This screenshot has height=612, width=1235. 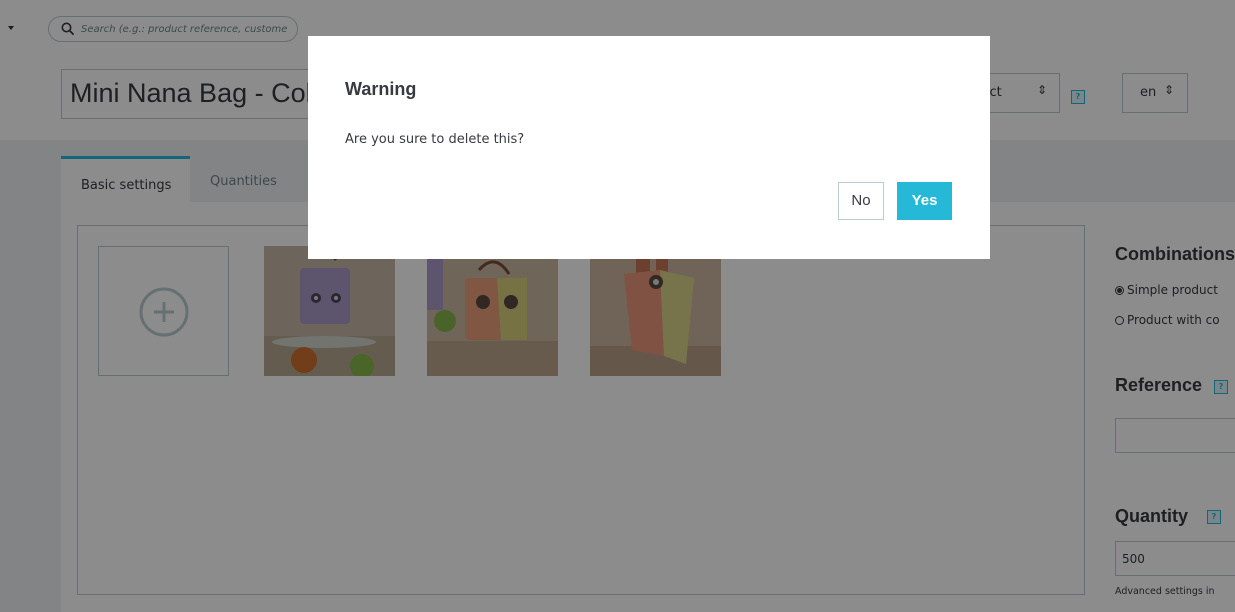 I want to click on yes-button: Yes, so click(x=924, y=201).